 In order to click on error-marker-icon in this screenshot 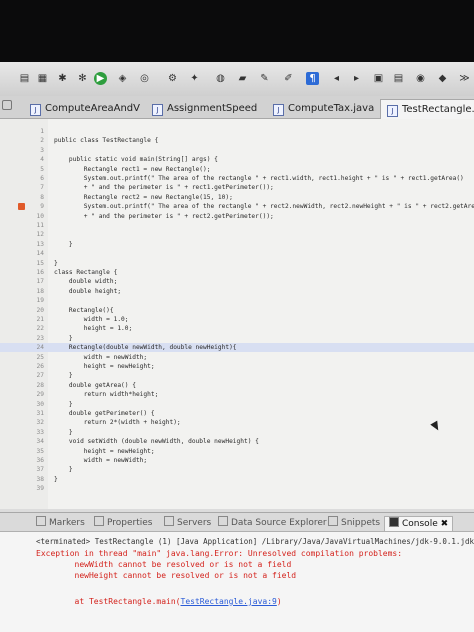, I will do `click(21, 207)`.